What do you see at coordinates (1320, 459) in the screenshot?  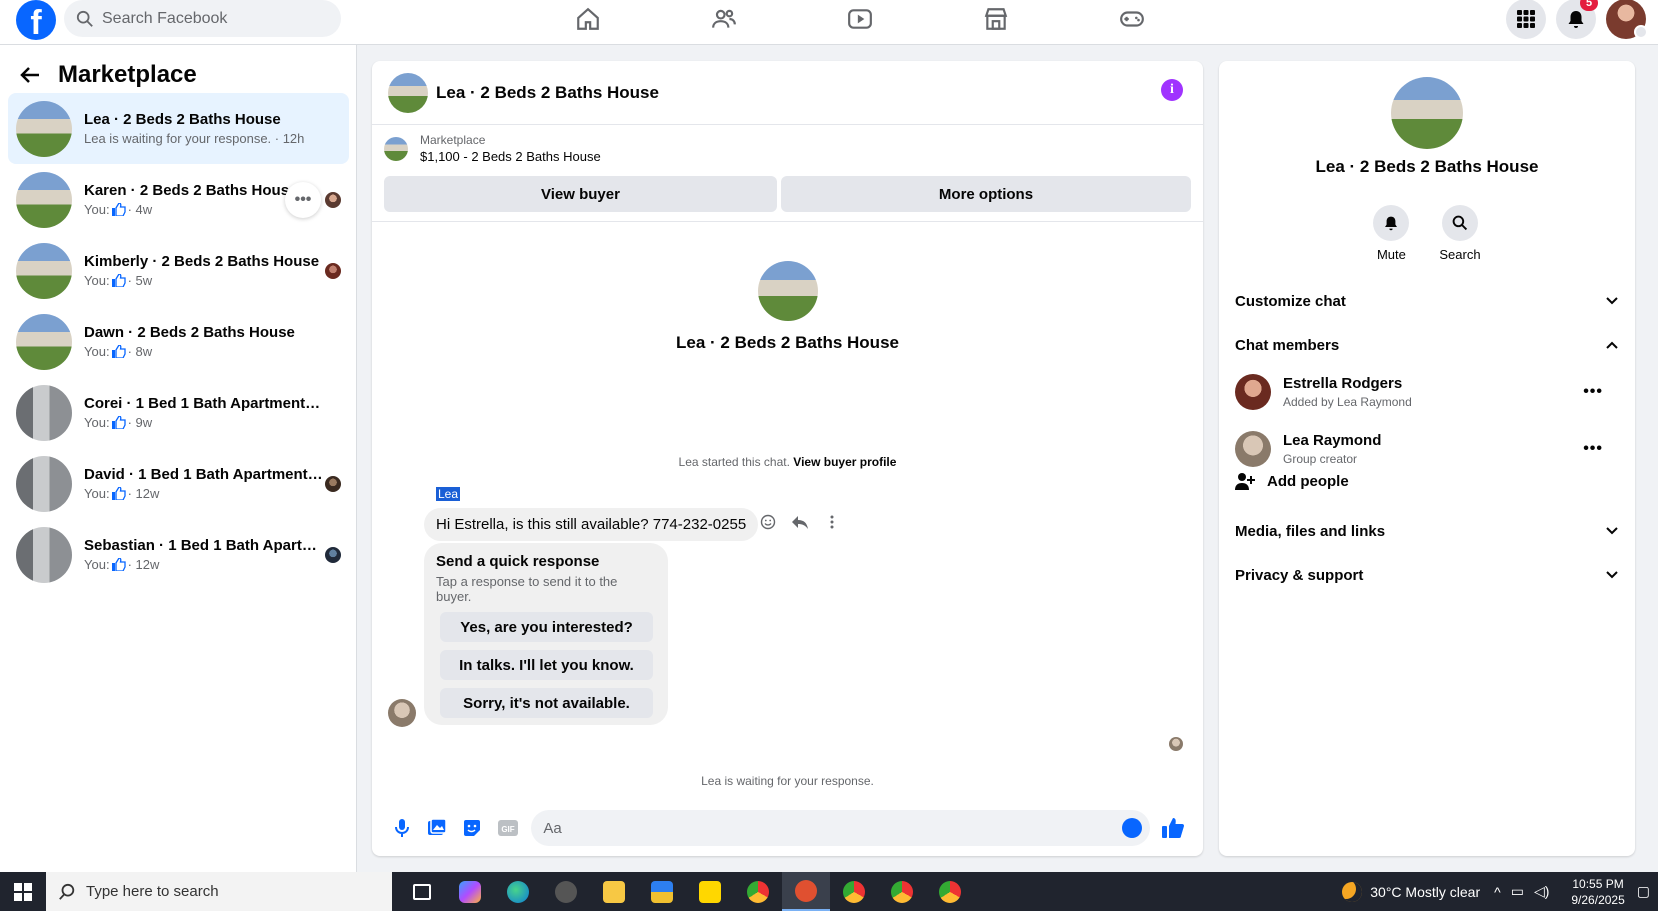 I see `member-role: Group creator` at bounding box center [1320, 459].